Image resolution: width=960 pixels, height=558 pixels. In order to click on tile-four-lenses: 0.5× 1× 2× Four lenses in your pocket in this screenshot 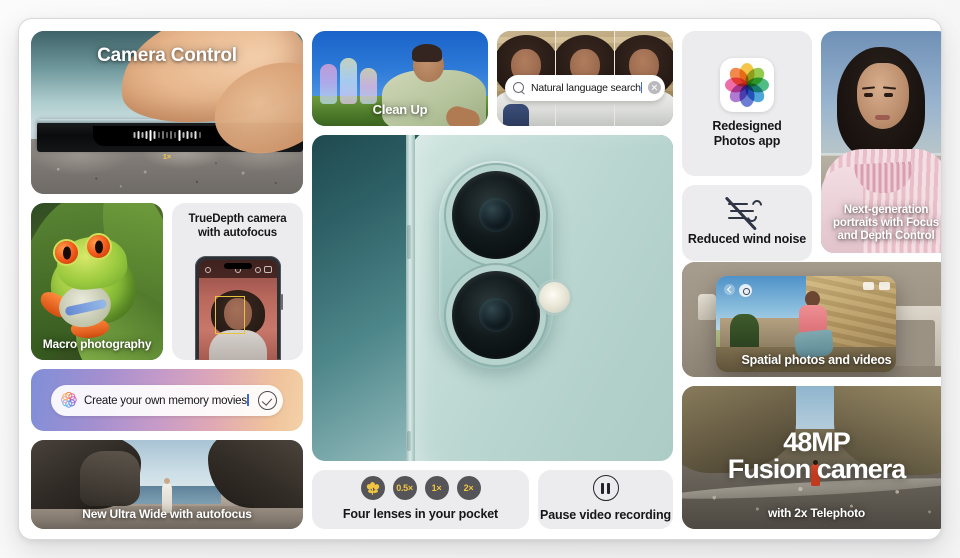, I will do `click(420, 499)`.